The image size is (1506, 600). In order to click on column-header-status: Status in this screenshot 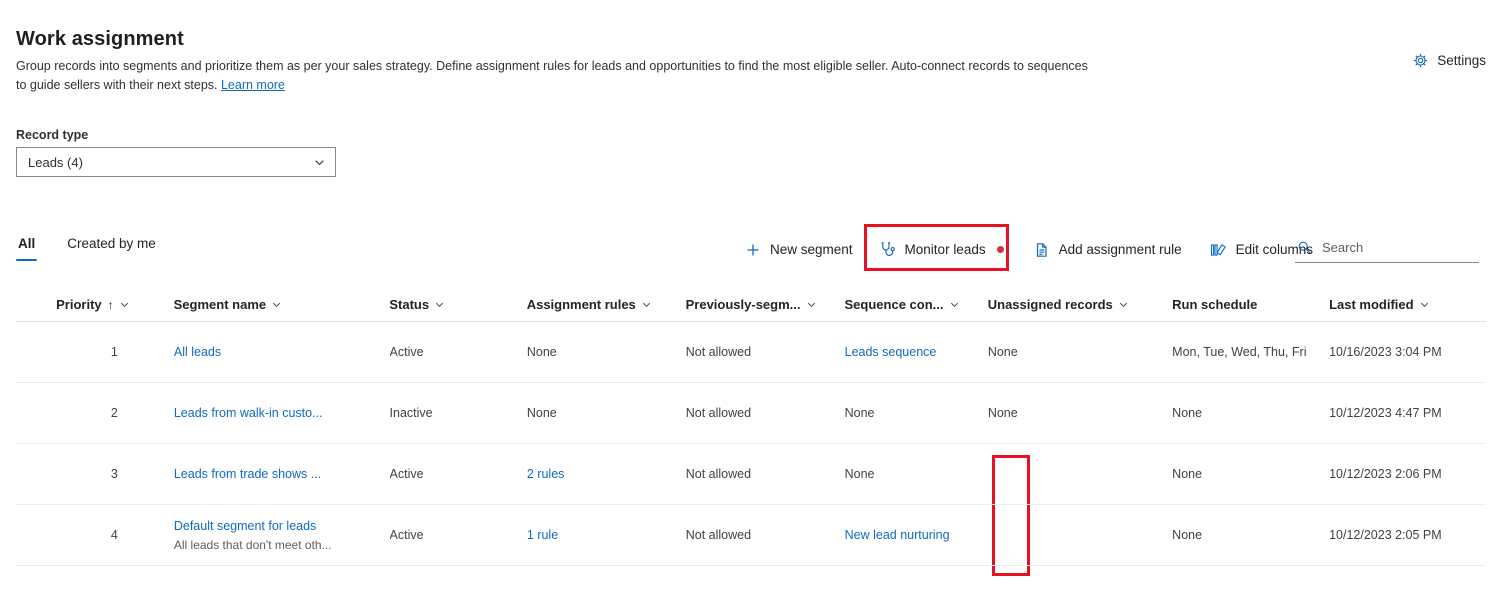, I will do `click(457, 304)`.